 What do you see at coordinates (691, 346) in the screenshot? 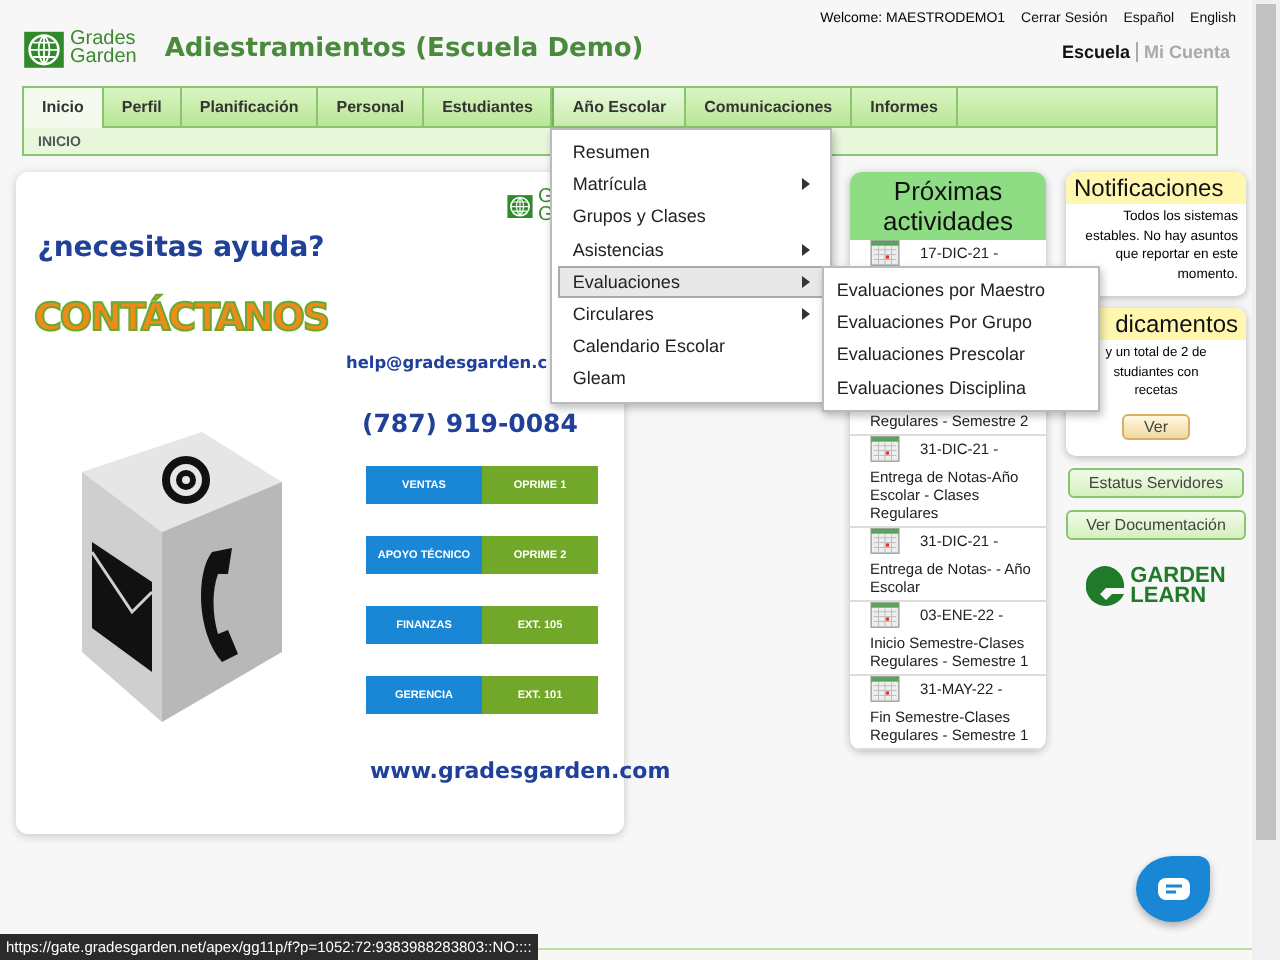
I see `menu-item: Calendario Escolar` at bounding box center [691, 346].